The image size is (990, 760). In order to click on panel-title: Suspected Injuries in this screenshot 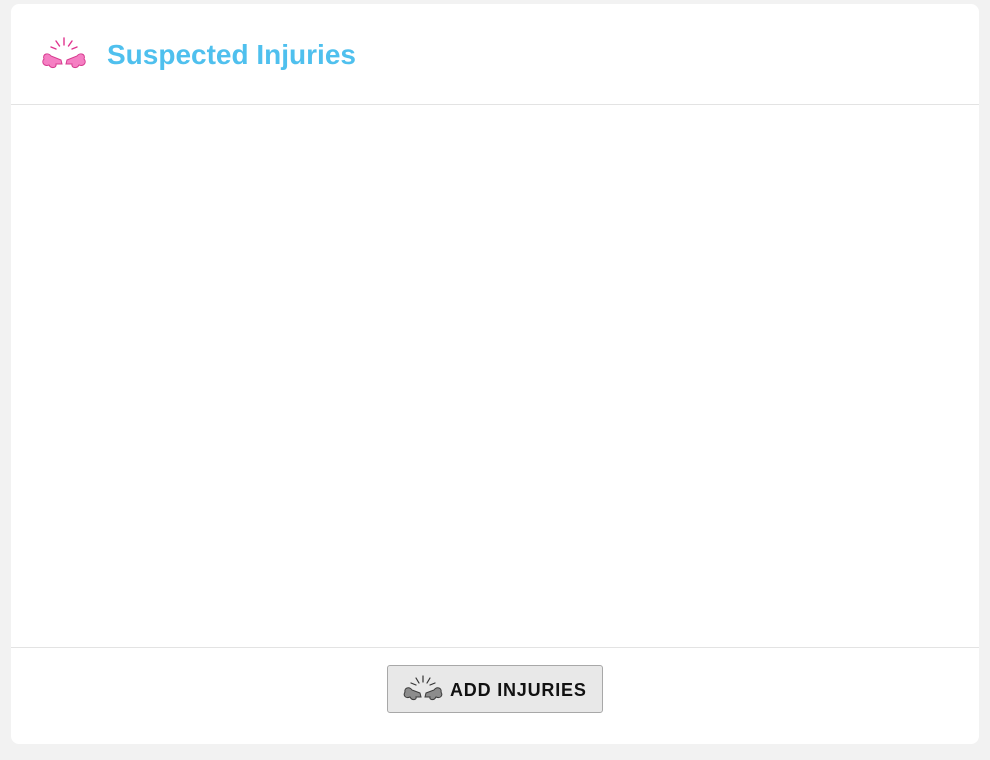, I will do `click(231, 54)`.